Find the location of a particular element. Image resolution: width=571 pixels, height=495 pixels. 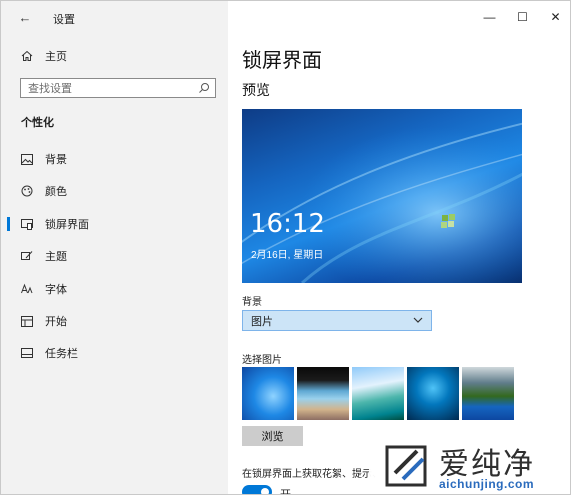

sidebar-item-home: 主页 is located at coordinates (114, 56).